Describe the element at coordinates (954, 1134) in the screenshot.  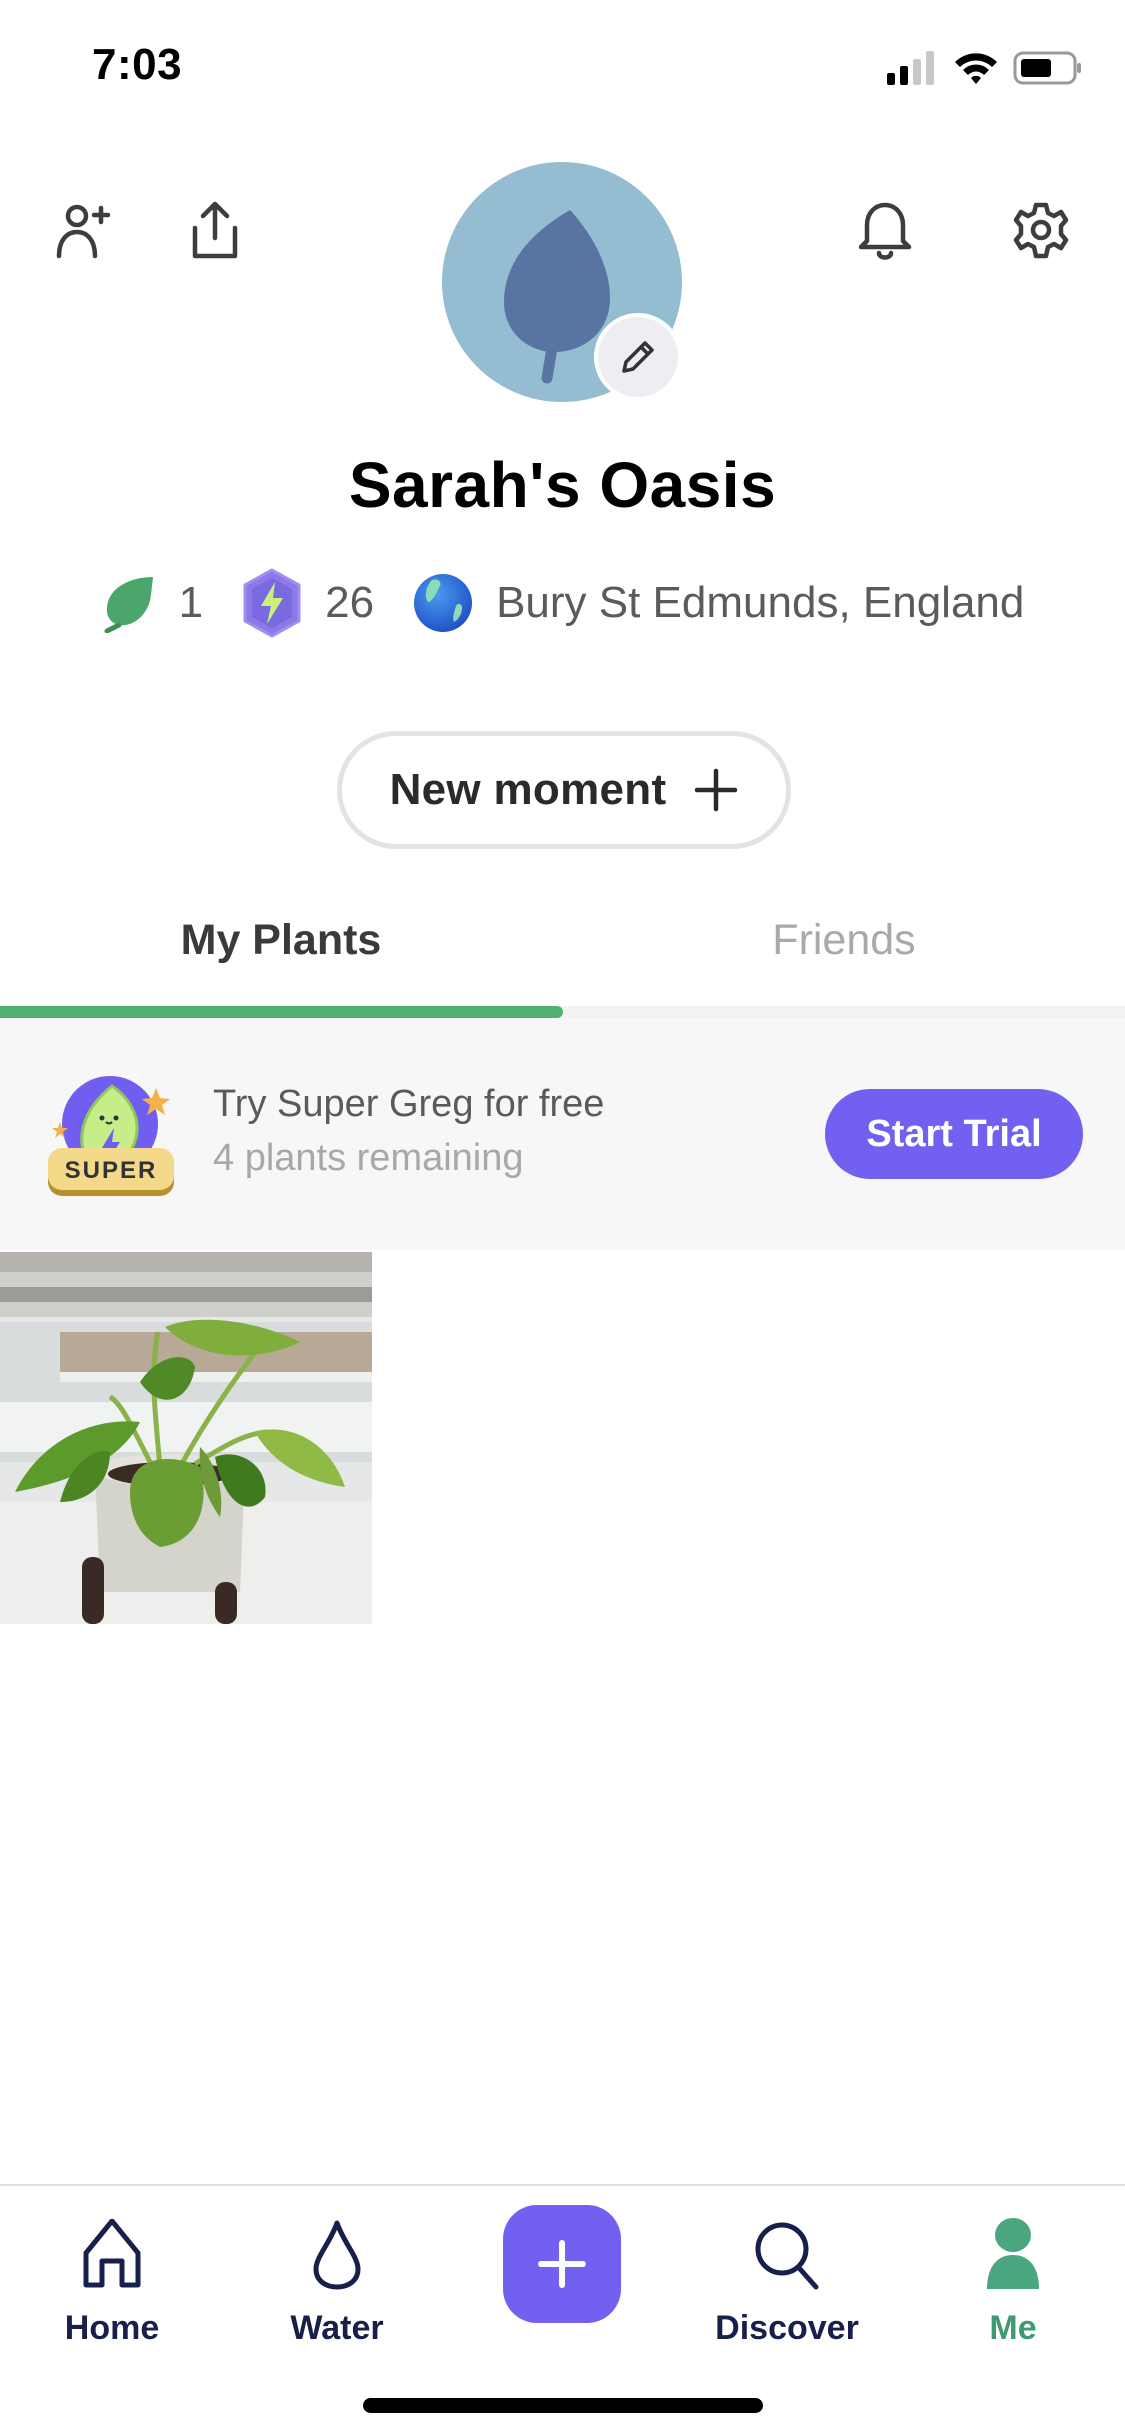
I see `start-trial-button: Start Trial` at that location.